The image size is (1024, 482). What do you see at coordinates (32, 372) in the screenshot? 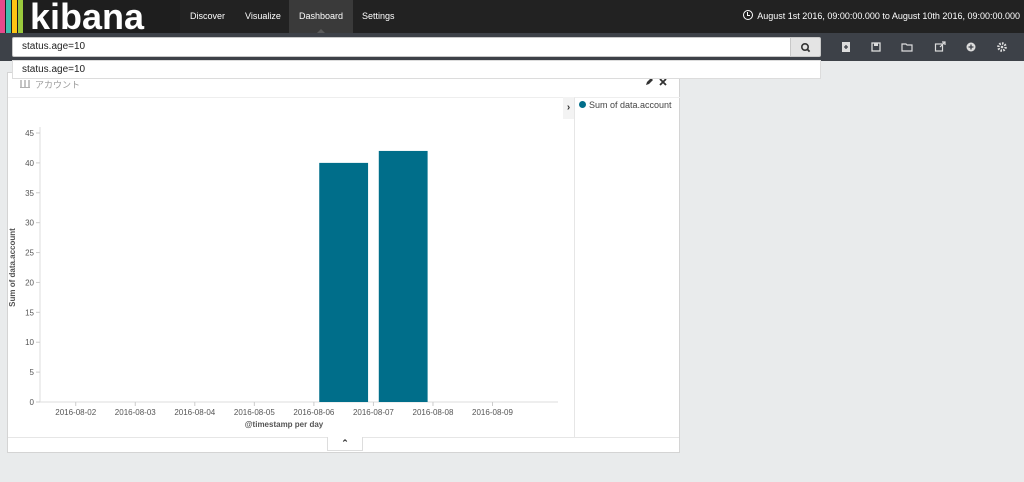
I see `y-tick-label: 5` at bounding box center [32, 372].